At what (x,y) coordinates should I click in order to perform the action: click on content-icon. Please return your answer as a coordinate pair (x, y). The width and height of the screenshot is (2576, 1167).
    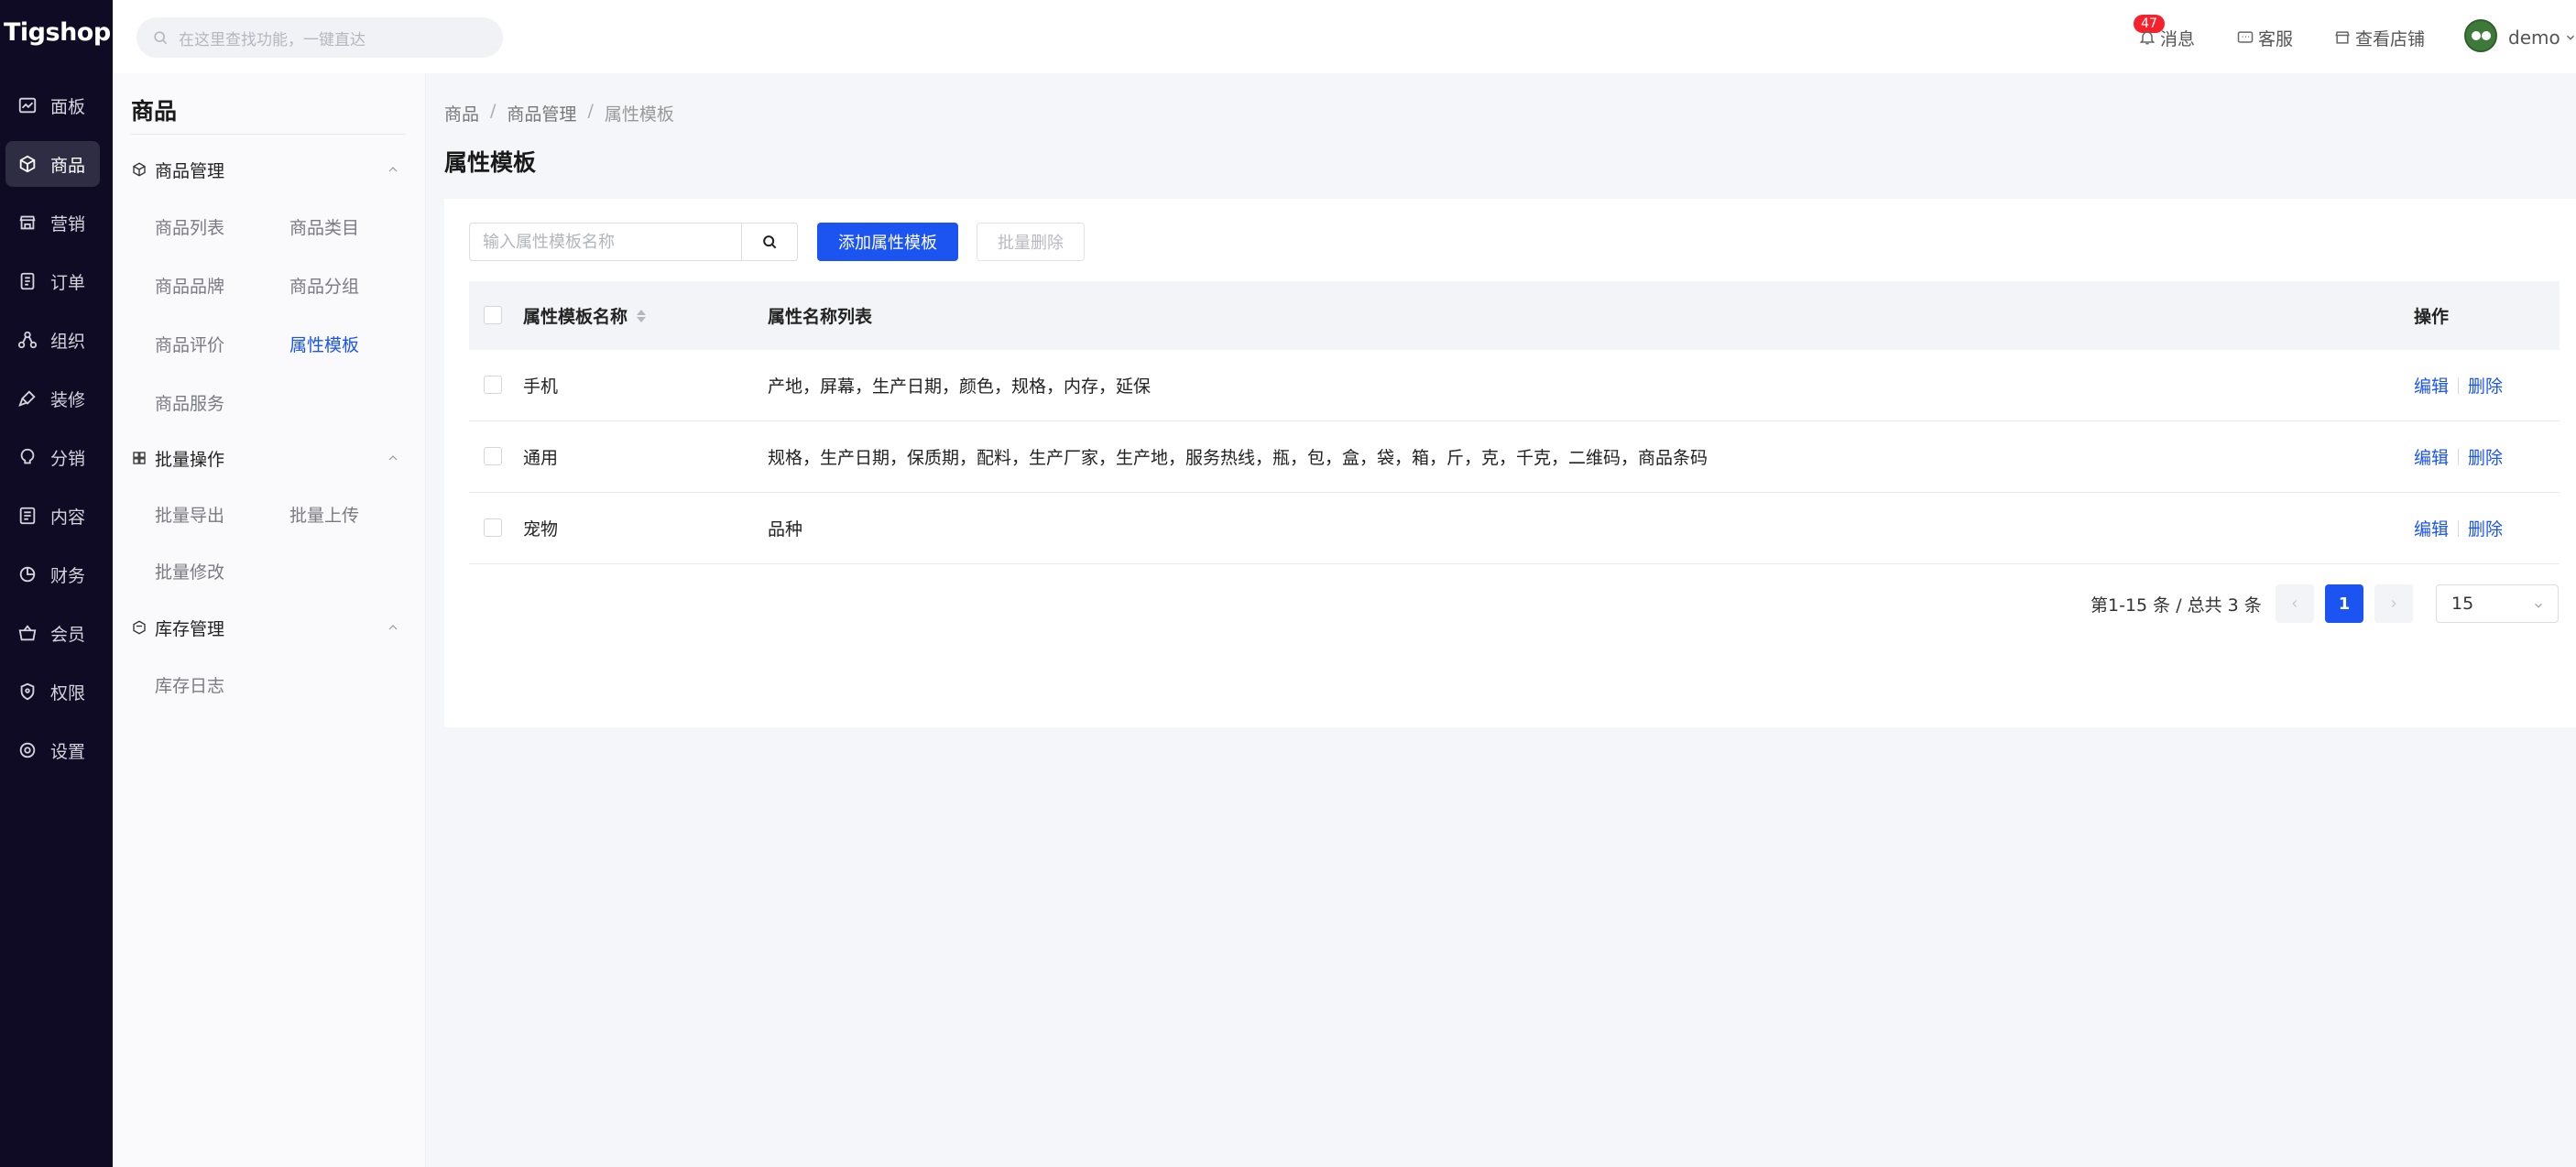
    Looking at the image, I should click on (28, 516).